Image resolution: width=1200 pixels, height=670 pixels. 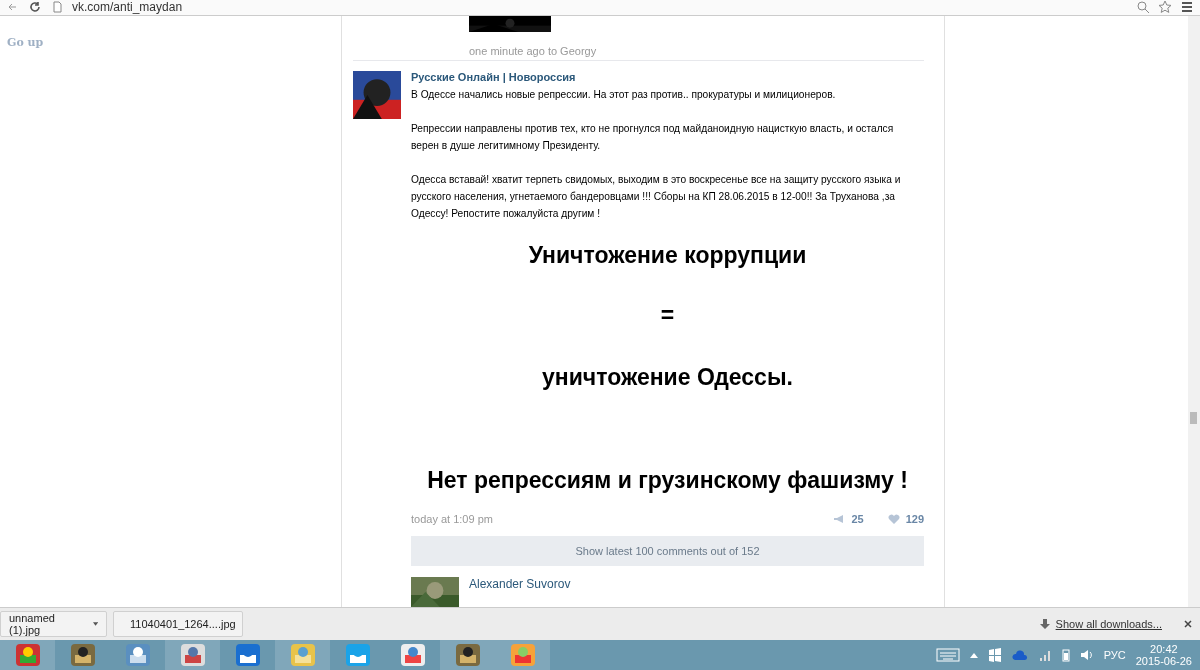 What do you see at coordinates (667, 481) in the screenshot?
I see `image-text: Нет репрессиям и грузинскому фашизму !` at bounding box center [667, 481].